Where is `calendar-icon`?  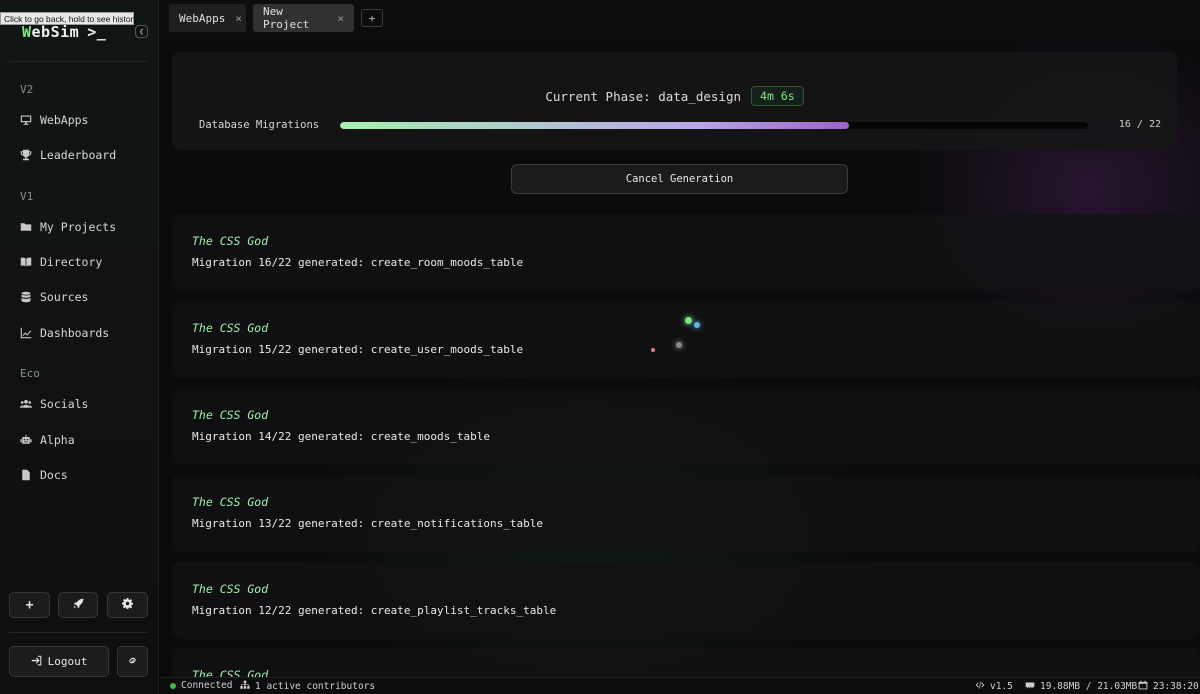
calendar-icon is located at coordinates (1143, 686).